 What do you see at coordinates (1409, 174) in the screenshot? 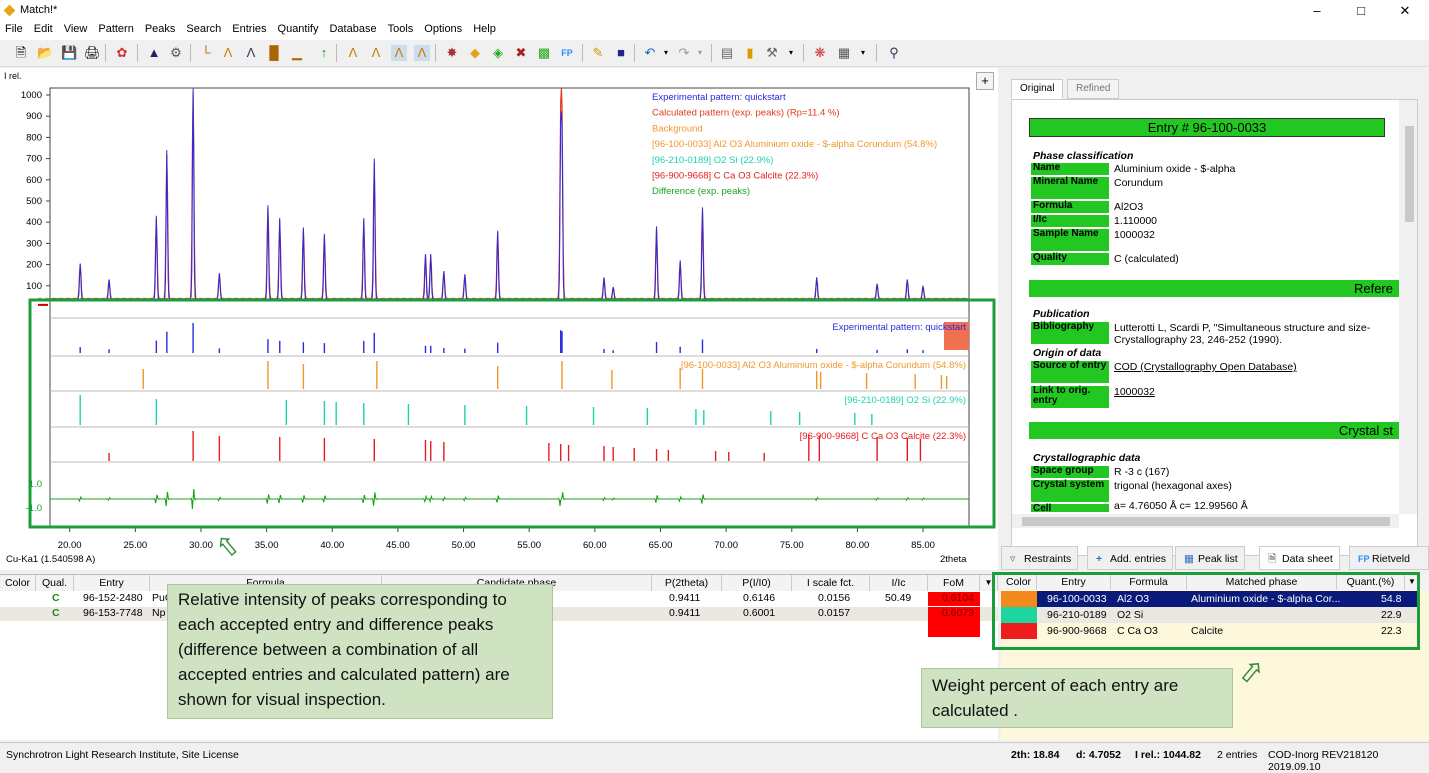
I see `vertical-scroll-thumb` at bounding box center [1409, 174].